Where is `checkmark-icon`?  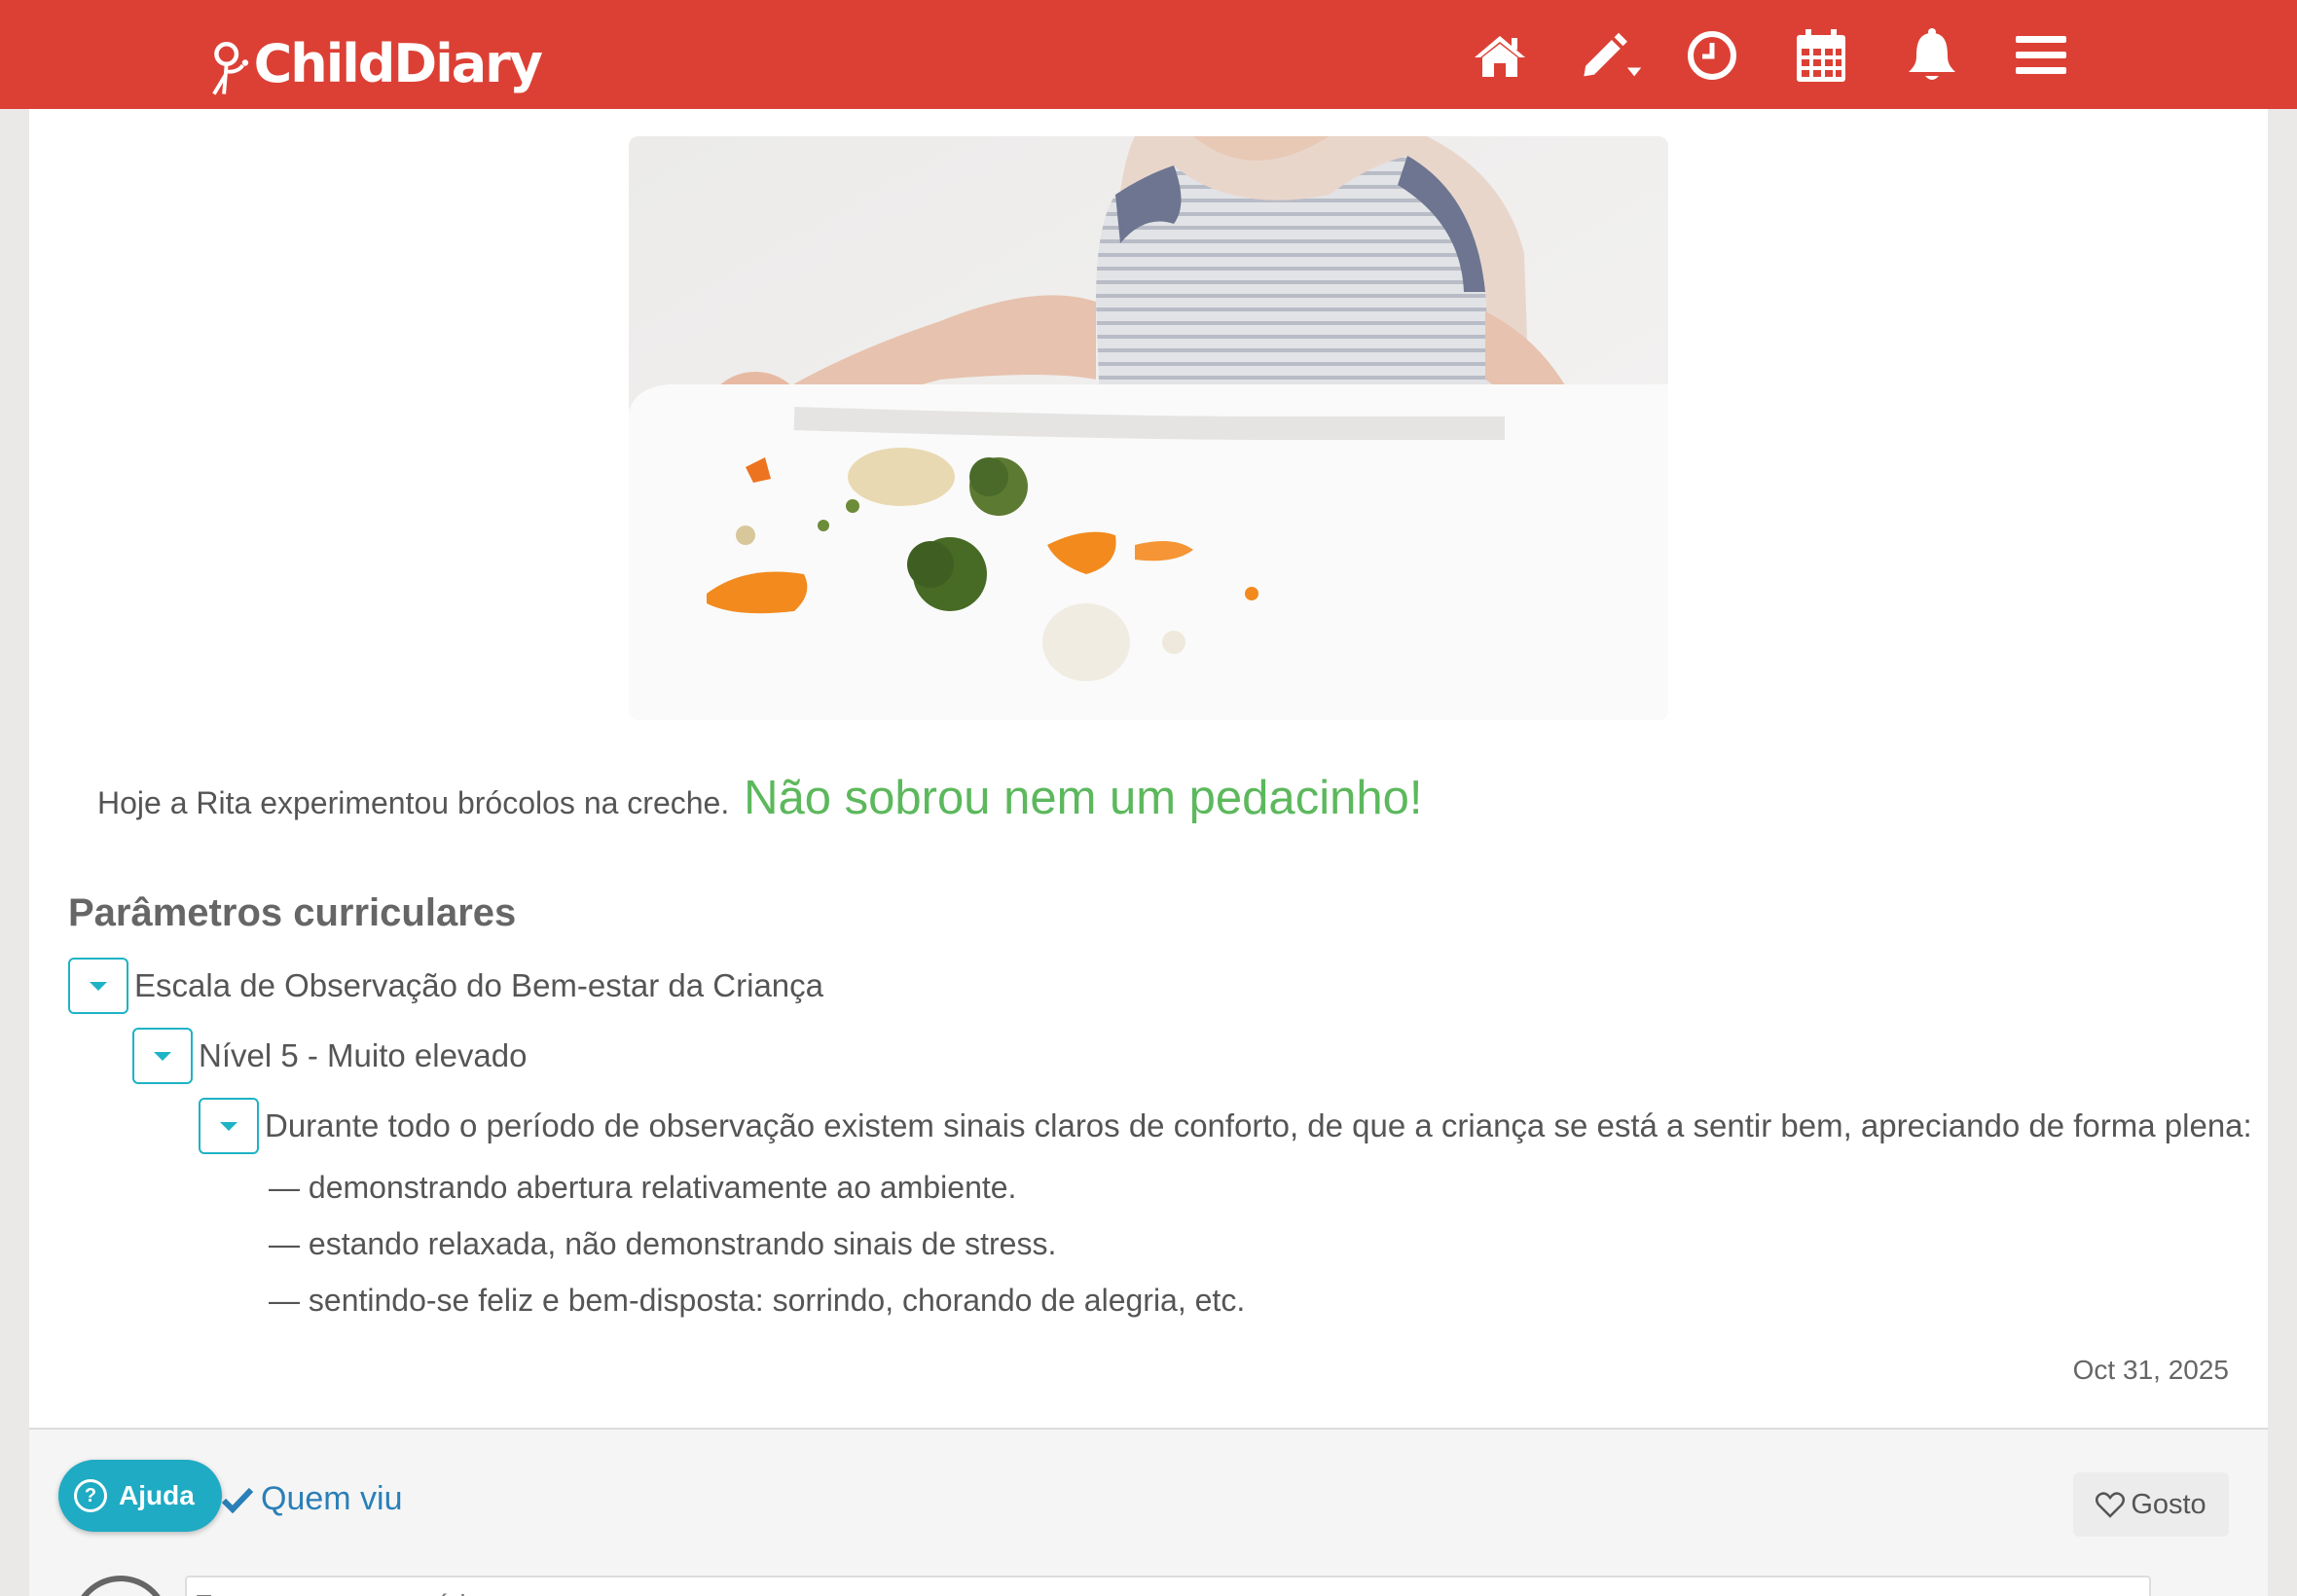 checkmark-icon is located at coordinates (237, 1500).